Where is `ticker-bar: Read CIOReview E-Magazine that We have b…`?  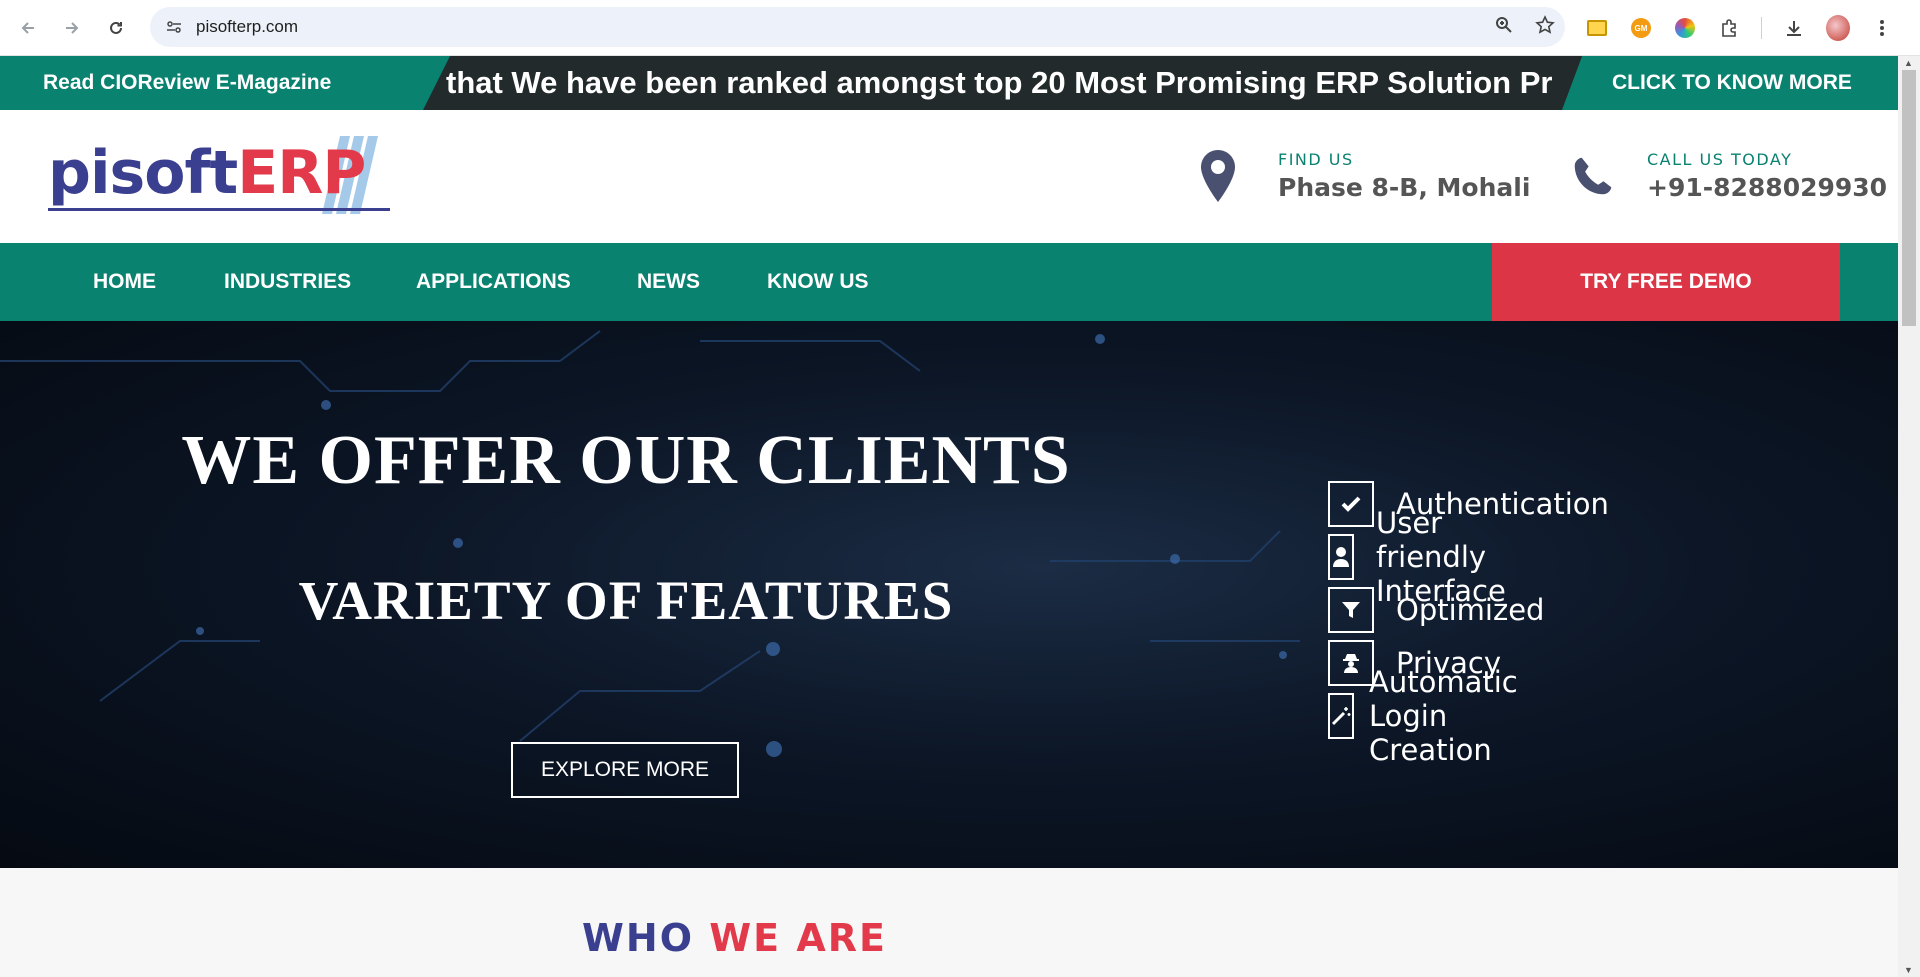
ticker-bar: Read CIOReview E-Magazine that We have b… is located at coordinates (949, 83).